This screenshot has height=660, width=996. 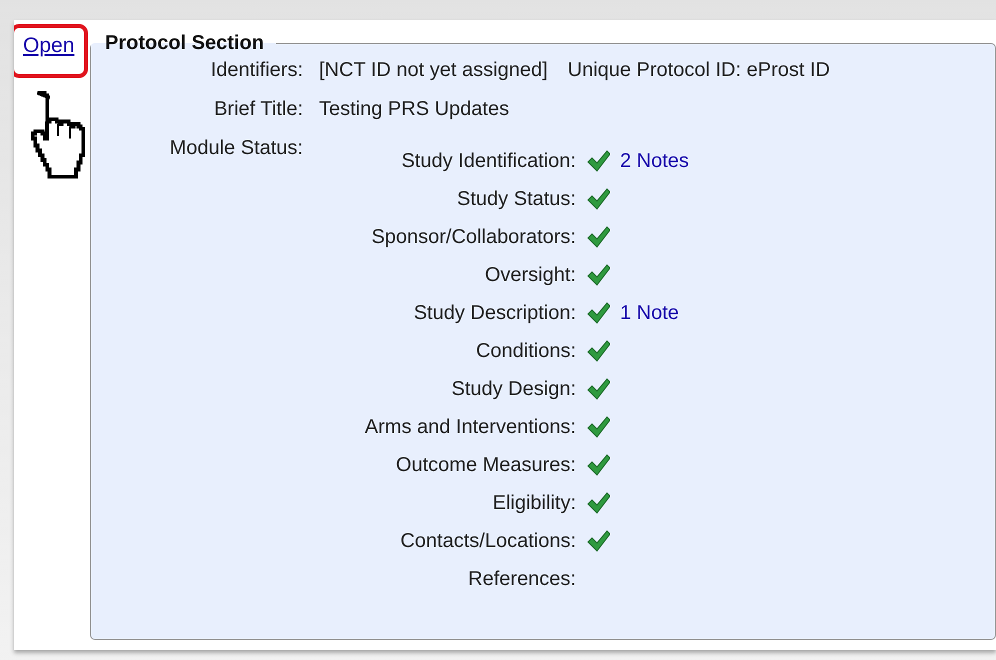 What do you see at coordinates (184, 43) in the screenshot?
I see `section-title: Protocol Section` at bounding box center [184, 43].